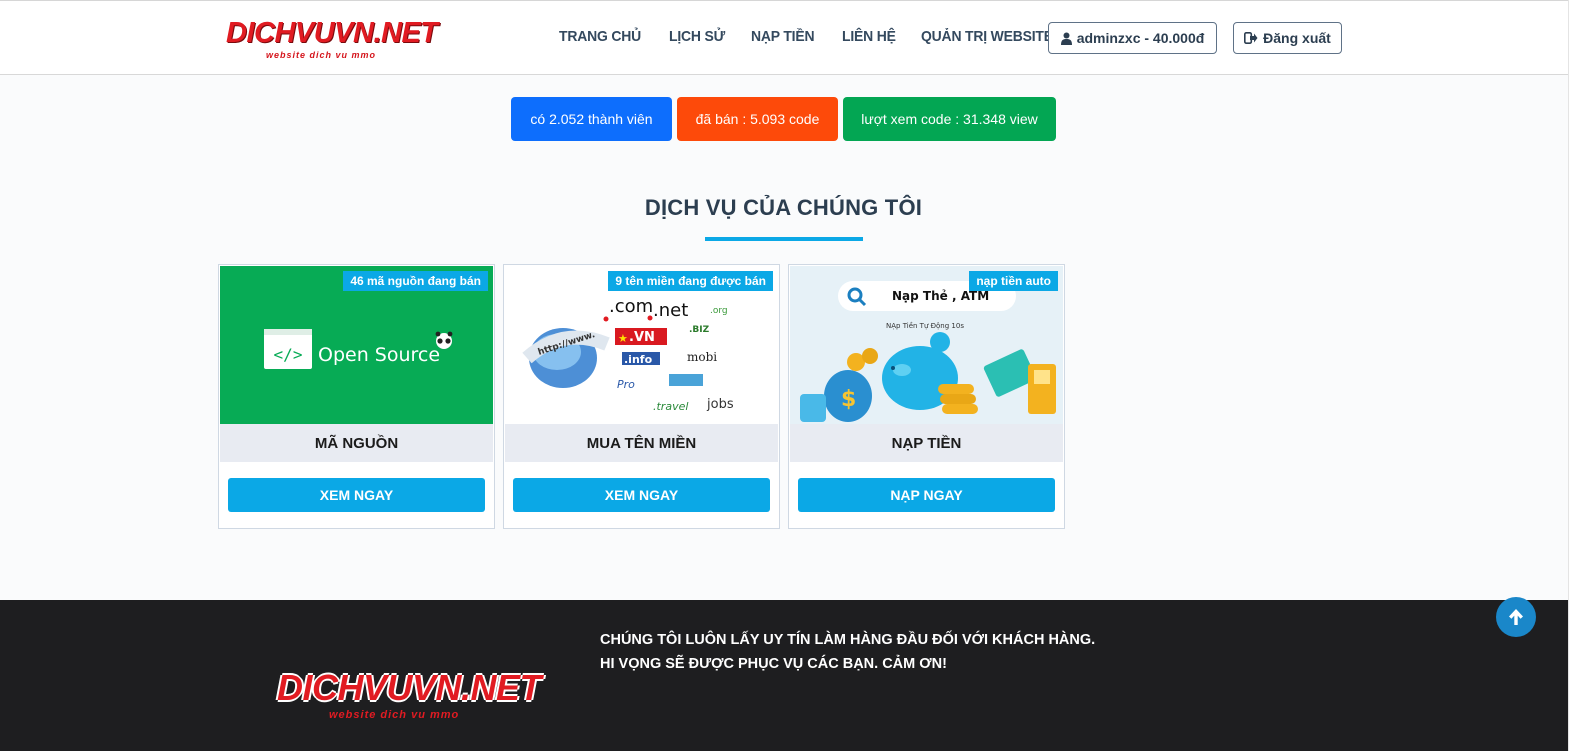 This screenshot has height=751, width=1596. What do you see at coordinates (1013, 281) in the screenshot?
I see `topup-auto-badge: nạp tiền auto` at bounding box center [1013, 281].